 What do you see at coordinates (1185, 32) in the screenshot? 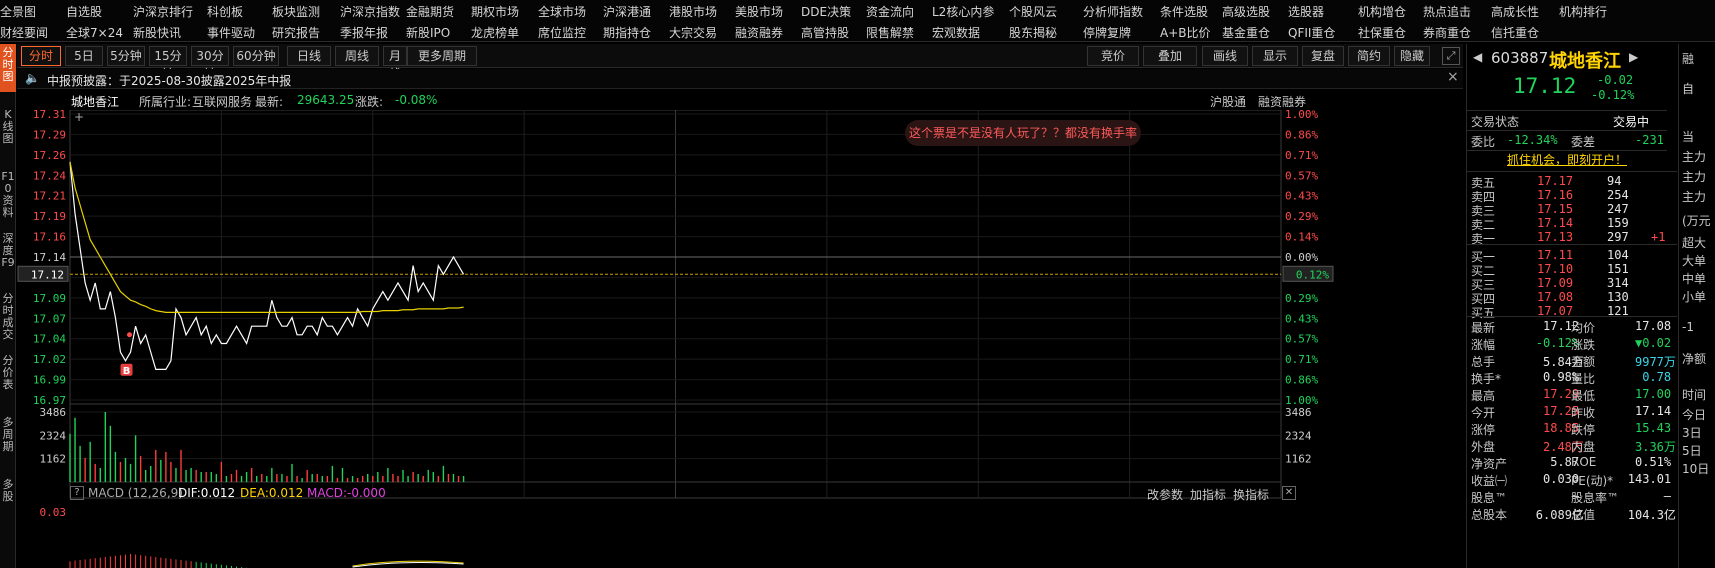
I see `nav-item: A+B比价` at bounding box center [1185, 32].